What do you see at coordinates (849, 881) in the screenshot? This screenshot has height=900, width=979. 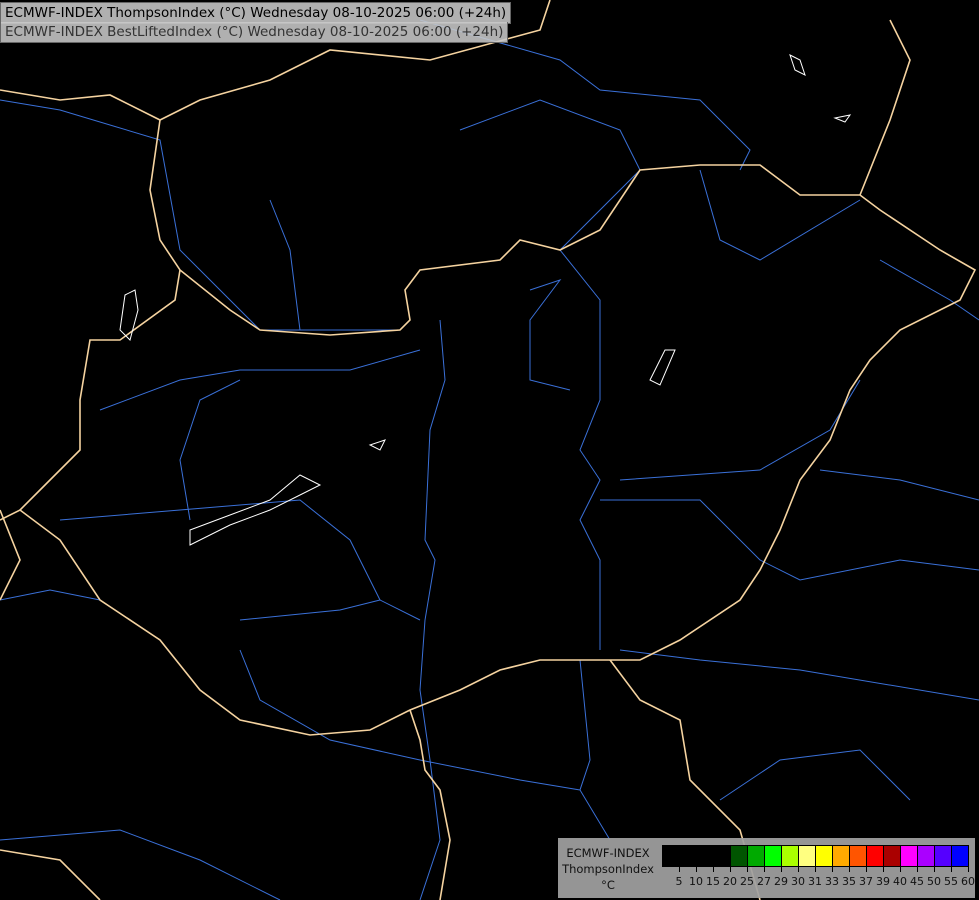 I see `legend-tick-label: 35` at bounding box center [849, 881].